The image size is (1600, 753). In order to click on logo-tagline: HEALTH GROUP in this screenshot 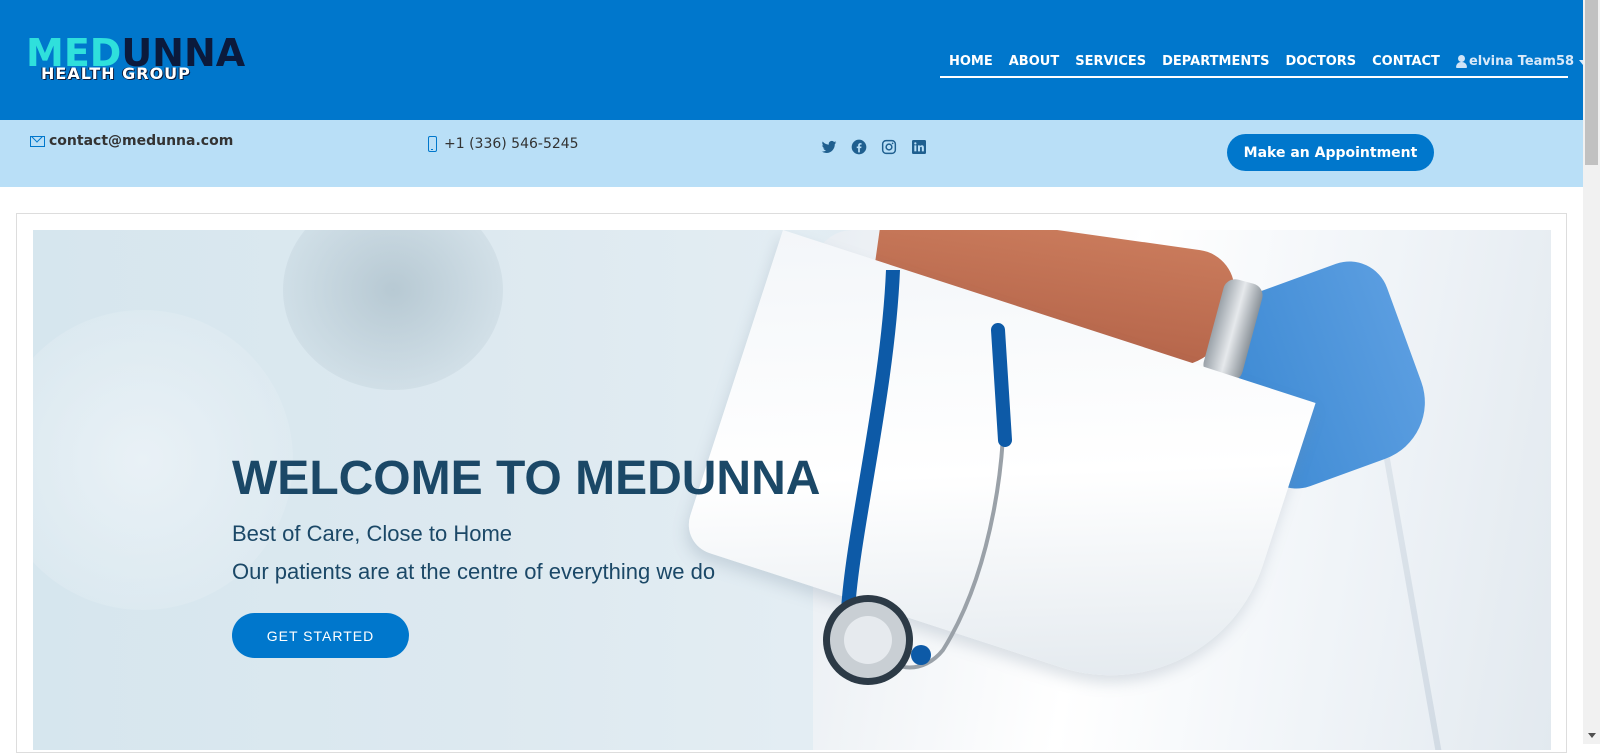, I will do `click(116, 73)`.